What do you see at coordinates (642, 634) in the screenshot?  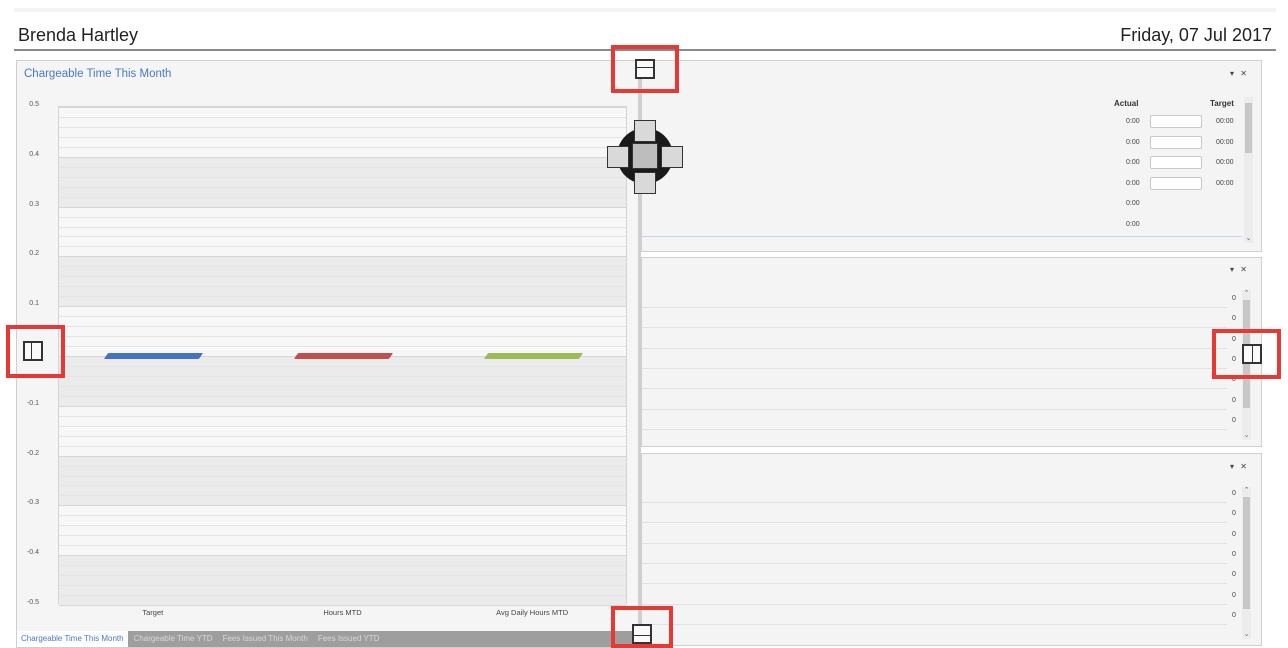 I see `dock-bottom-icon` at bounding box center [642, 634].